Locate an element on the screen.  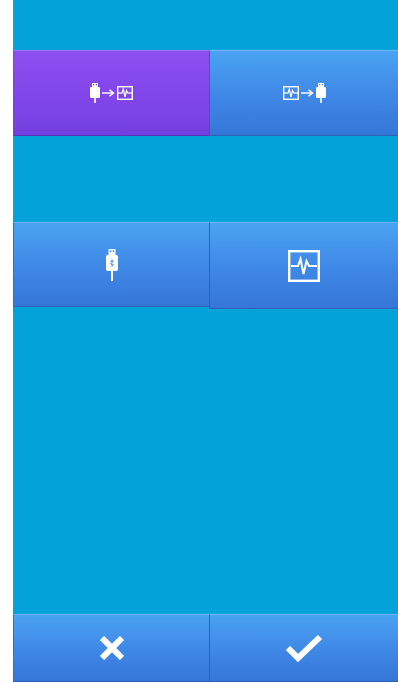
cancel-button is located at coordinates (111, 648).